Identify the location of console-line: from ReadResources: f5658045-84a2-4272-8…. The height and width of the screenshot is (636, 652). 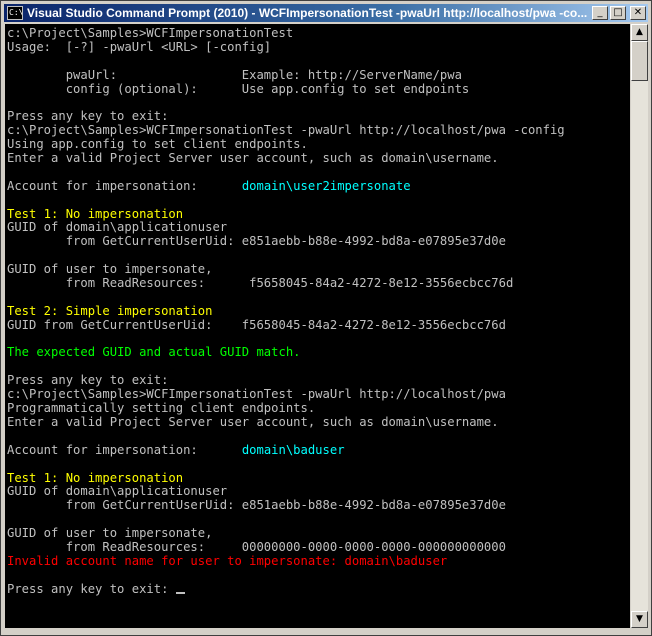
(260, 283).